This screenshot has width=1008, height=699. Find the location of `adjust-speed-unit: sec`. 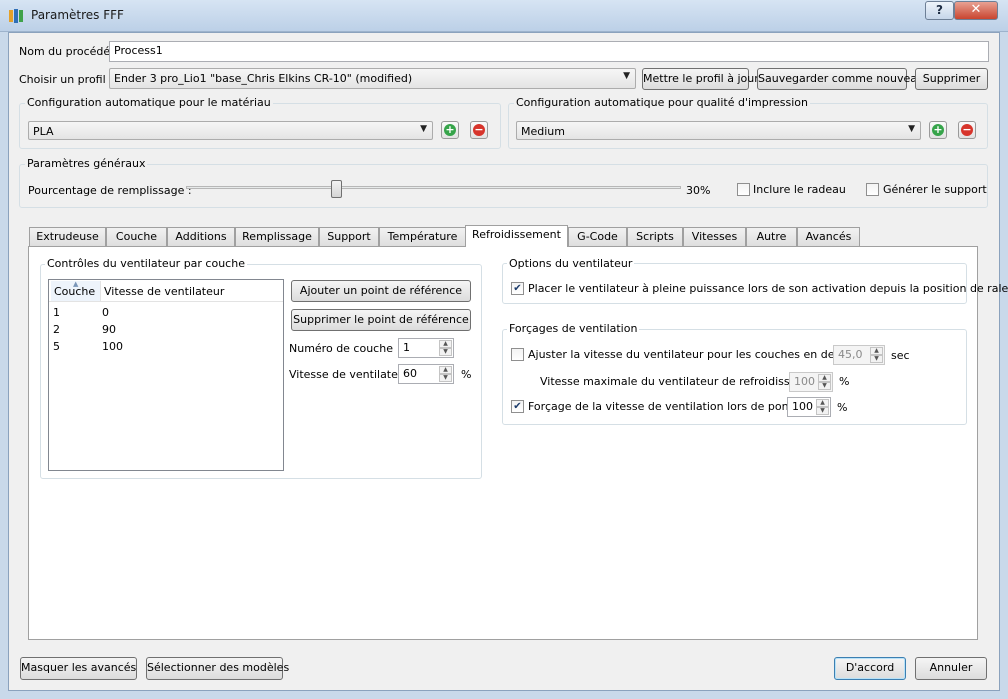

adjust-speed-unit: sec is located at coordinates (900, 355).